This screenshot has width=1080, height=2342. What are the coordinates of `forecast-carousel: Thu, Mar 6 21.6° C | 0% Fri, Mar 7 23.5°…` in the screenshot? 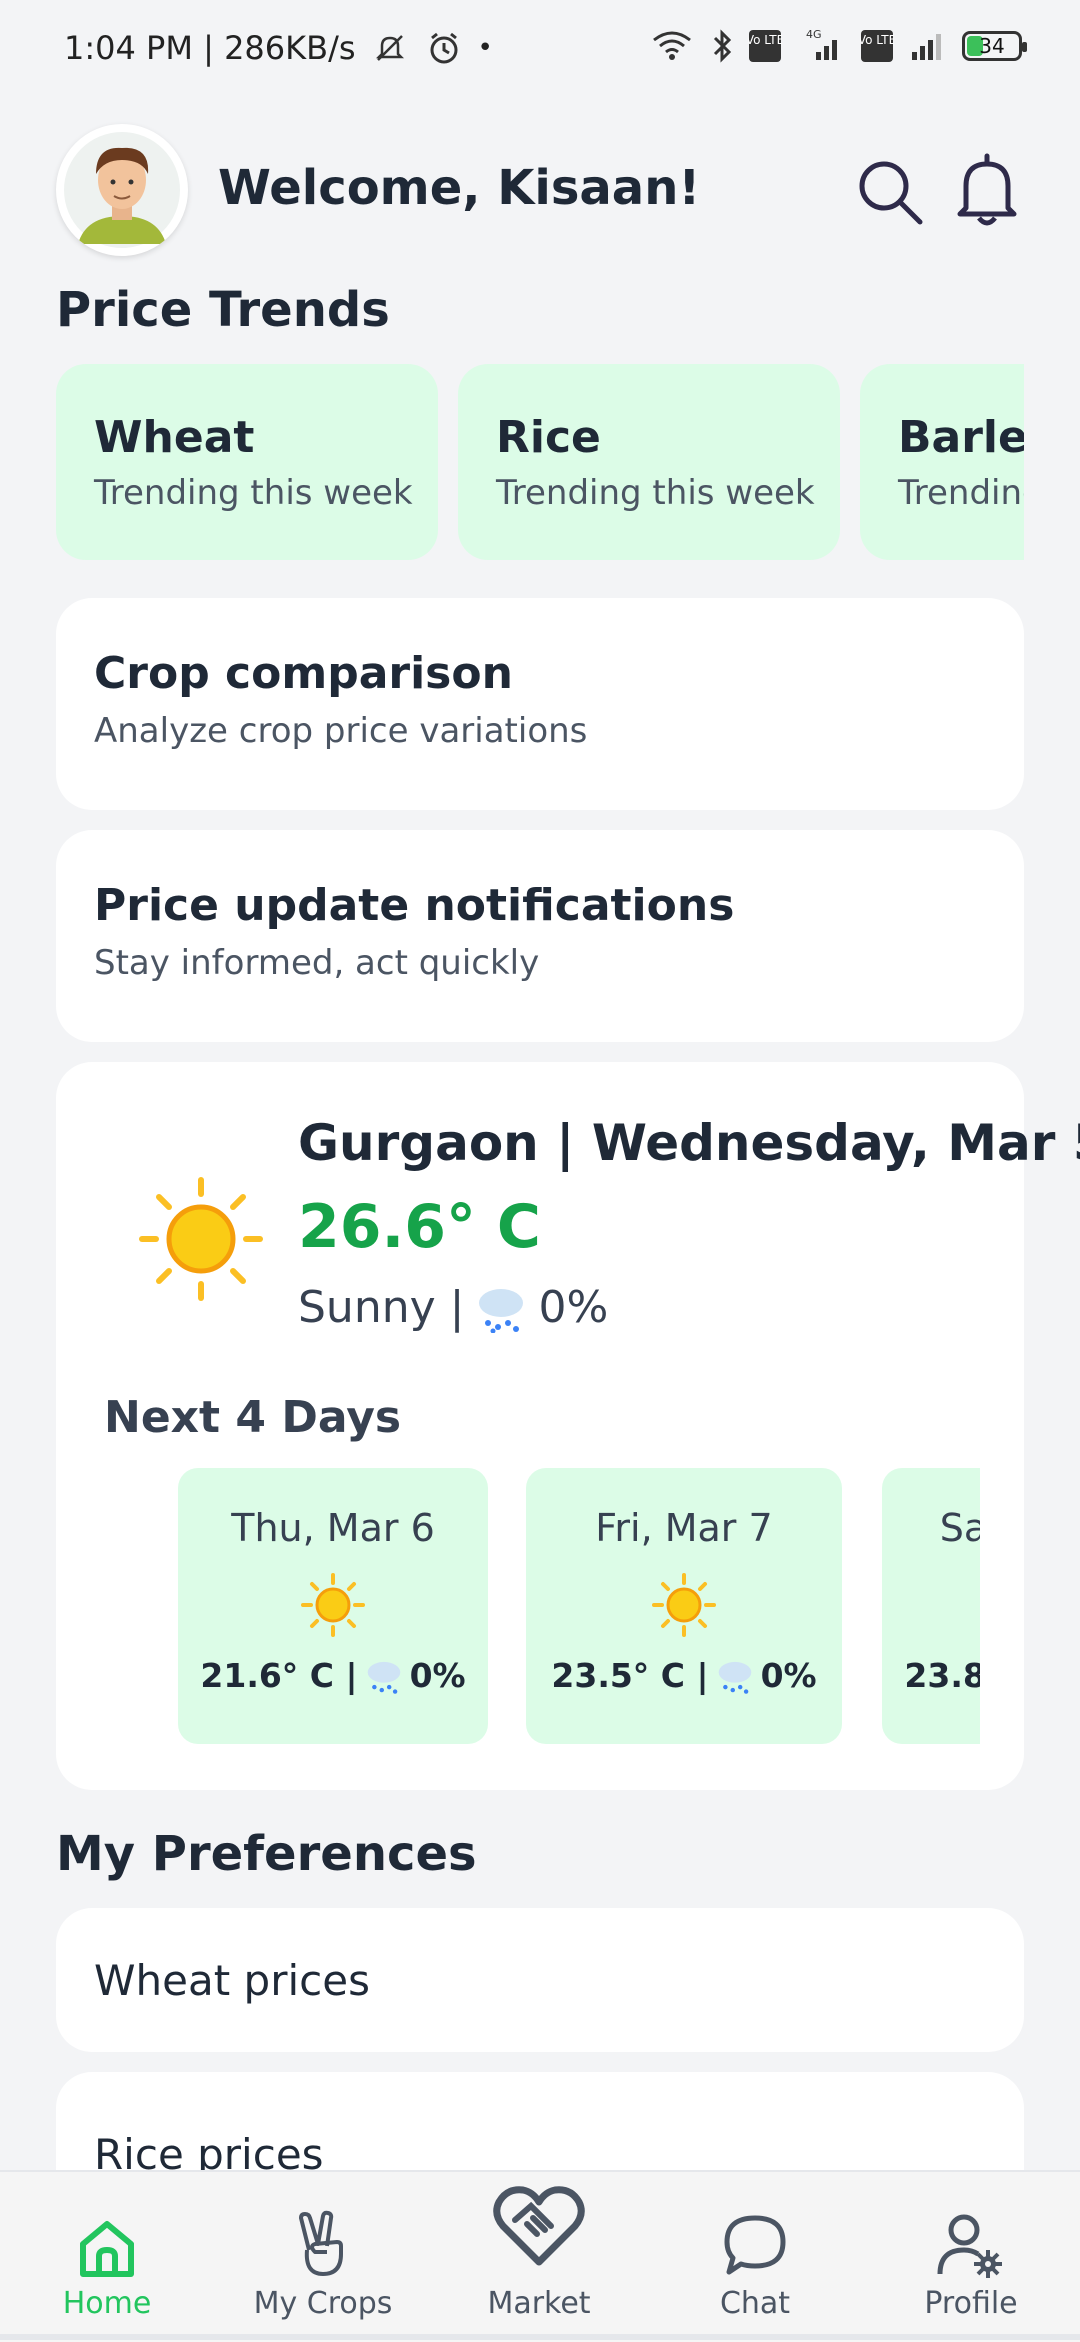 It's located at (551, 1606).